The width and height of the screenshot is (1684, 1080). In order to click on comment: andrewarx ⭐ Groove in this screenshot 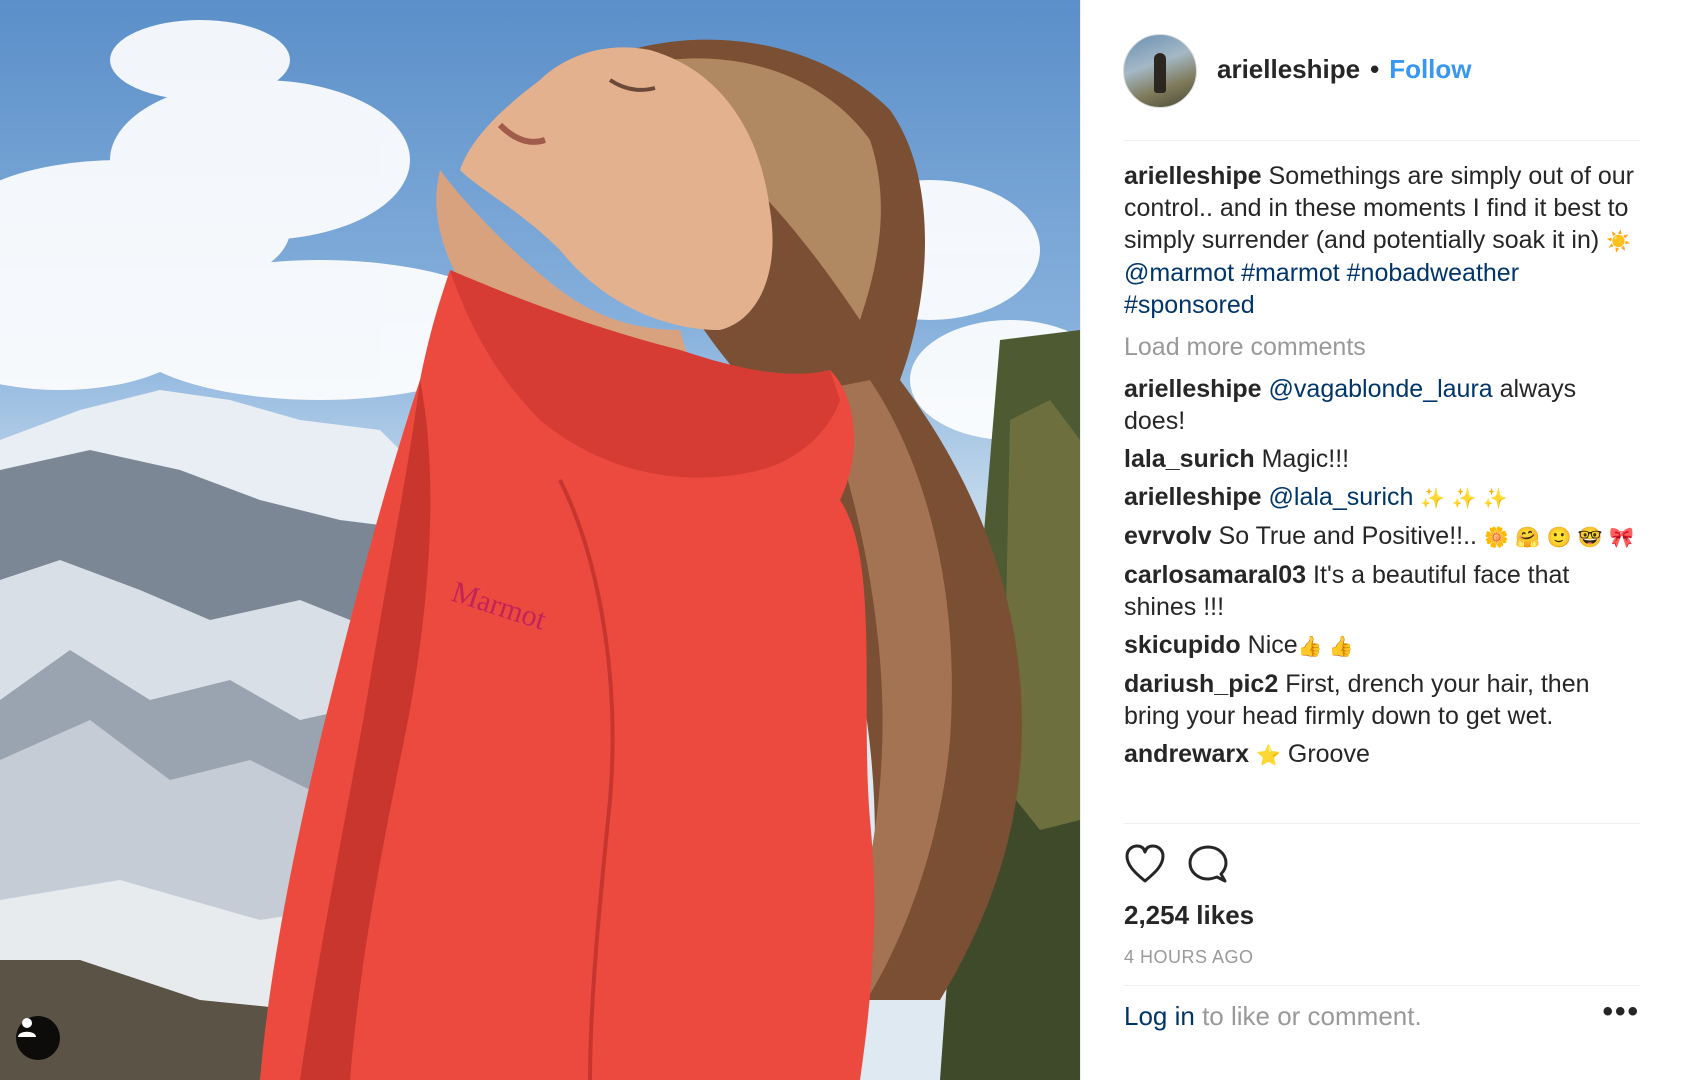, I will do `click(1384, 754)`.